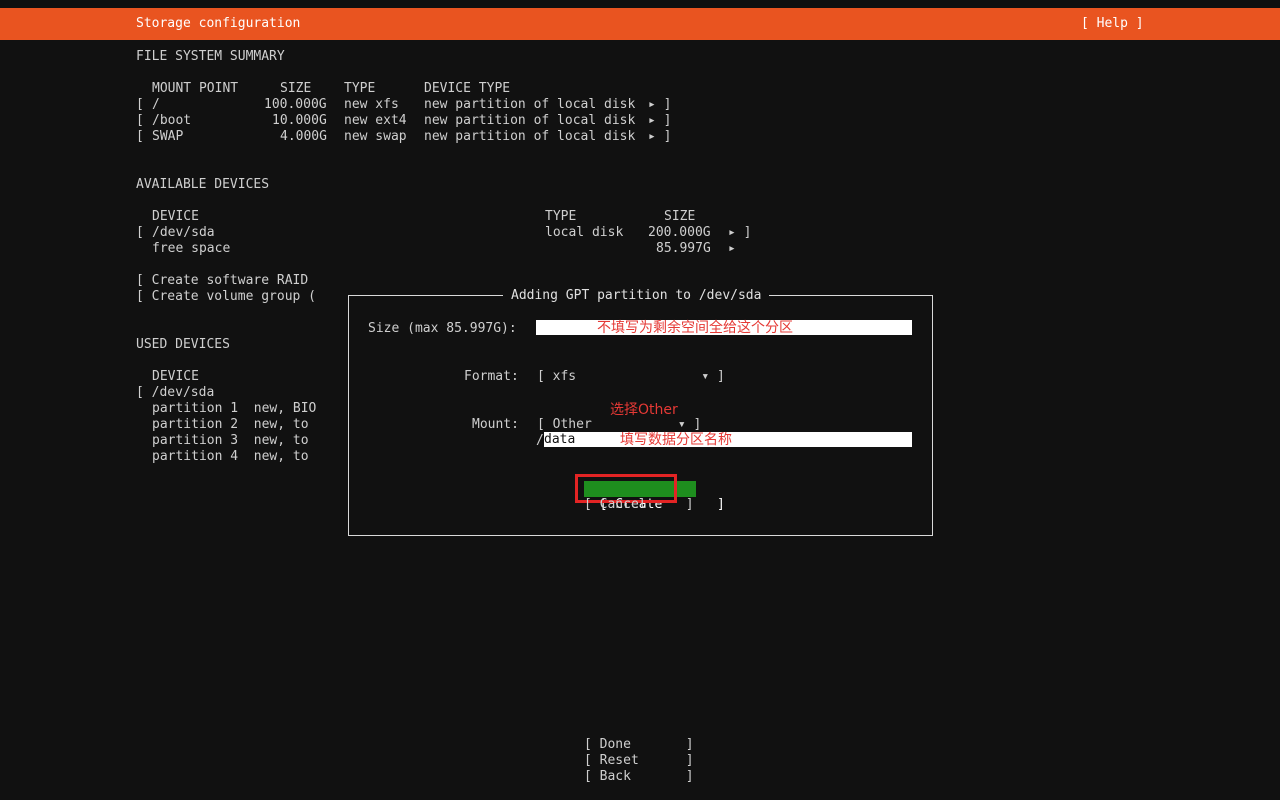 The image size is (1280, 800). I want to click on mount-label: Mount:, so click(495, 424).